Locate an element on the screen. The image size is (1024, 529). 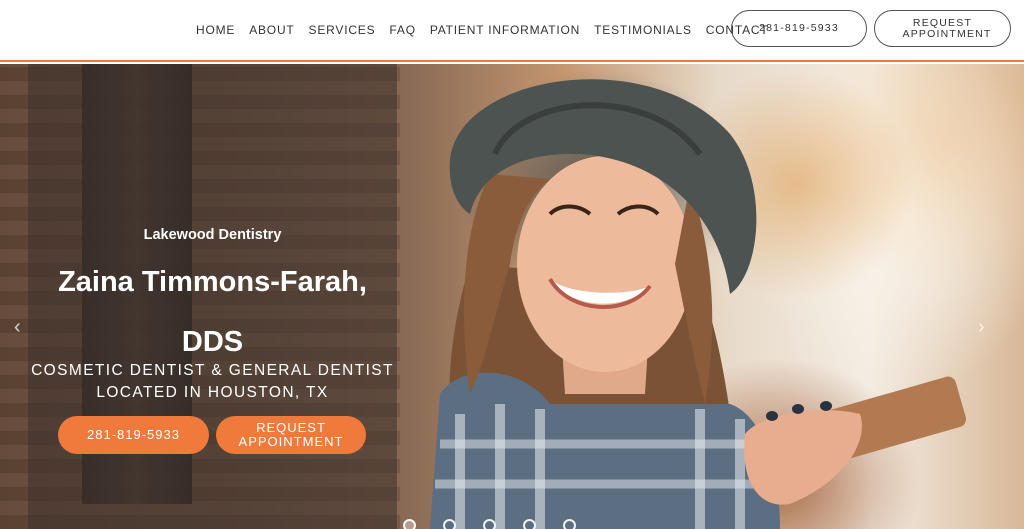
nav-about: ABOUT is located at coordinates (271, 30).